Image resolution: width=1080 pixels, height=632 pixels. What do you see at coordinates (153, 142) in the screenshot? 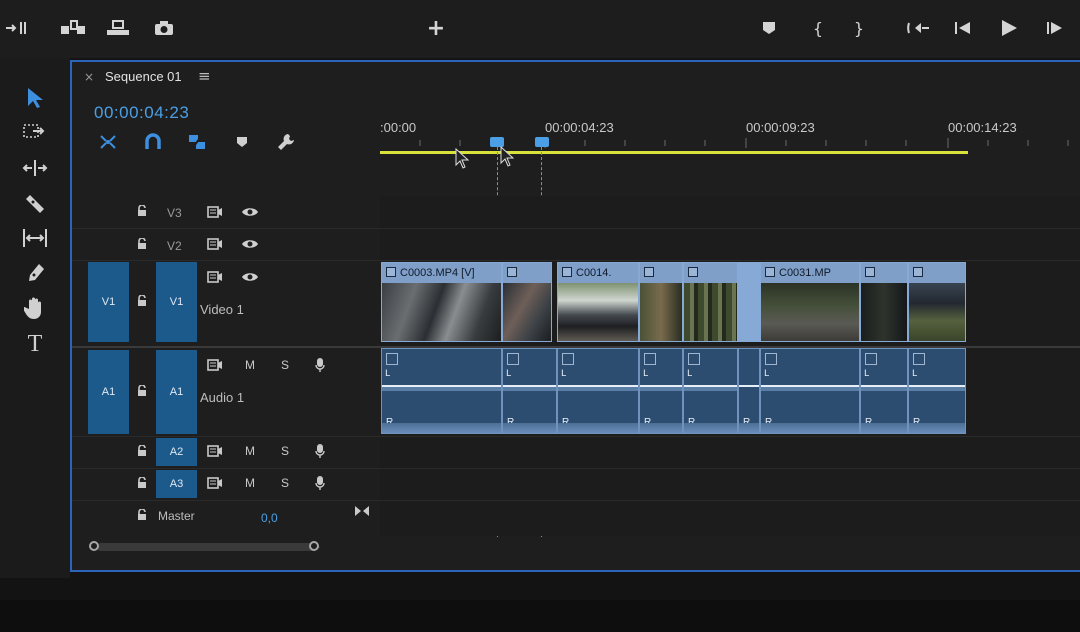
I see `snap-icon` at bounding box center [153, 142].